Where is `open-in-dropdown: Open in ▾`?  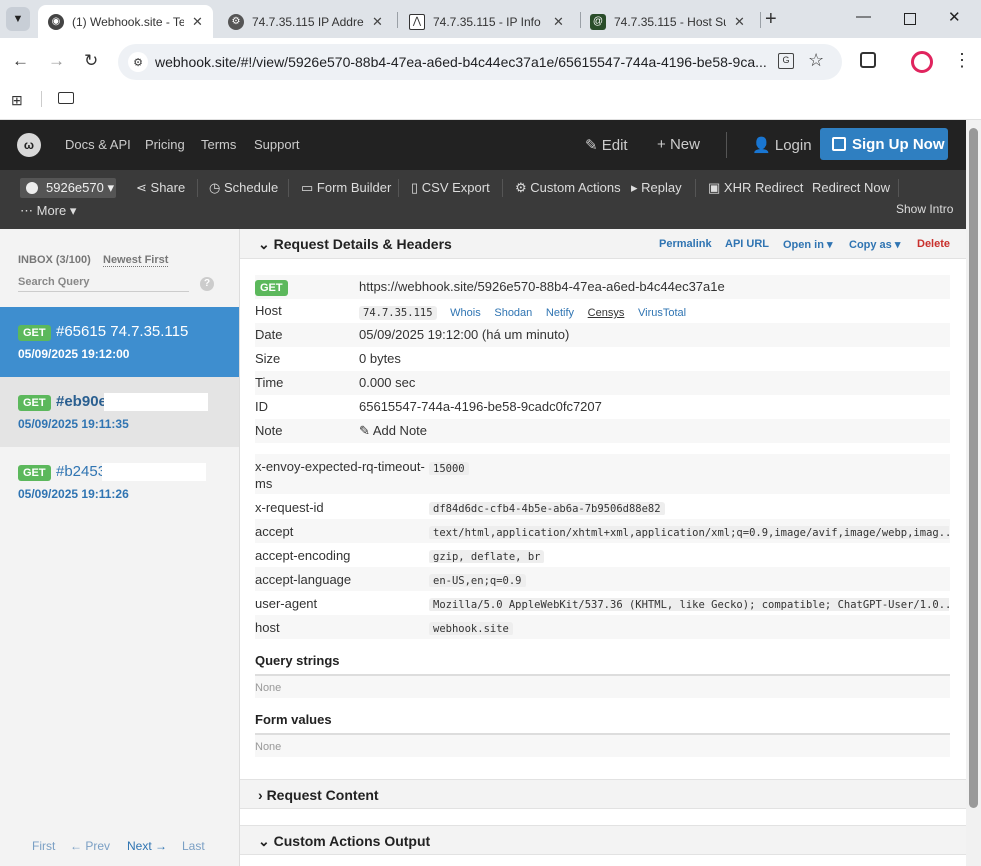 open-in-dropdown: Open in ▾ is located at coordinates (808, 244).